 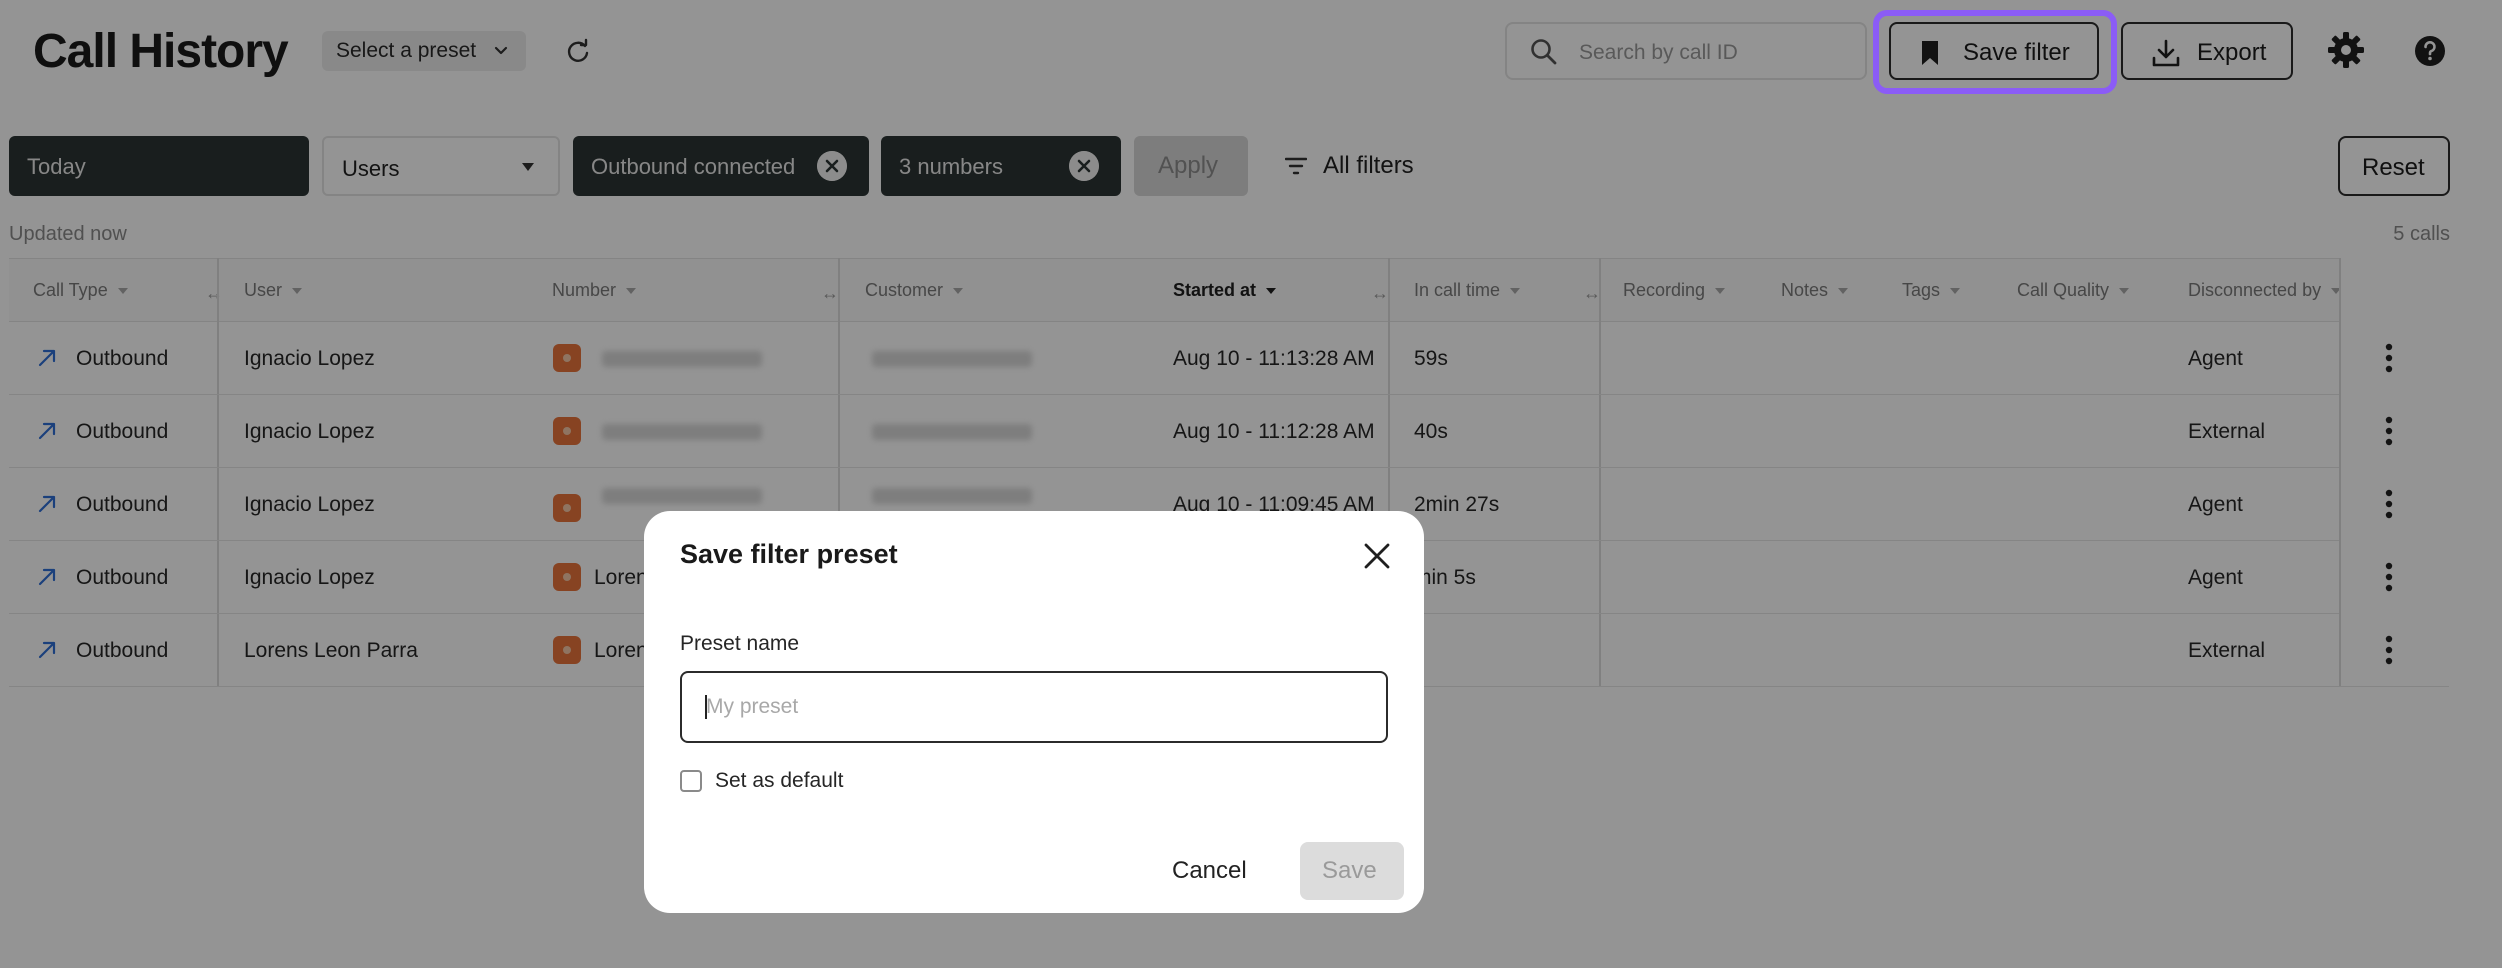 I want to click on cancel-button: Cancel, so click(x=1205, y=871).